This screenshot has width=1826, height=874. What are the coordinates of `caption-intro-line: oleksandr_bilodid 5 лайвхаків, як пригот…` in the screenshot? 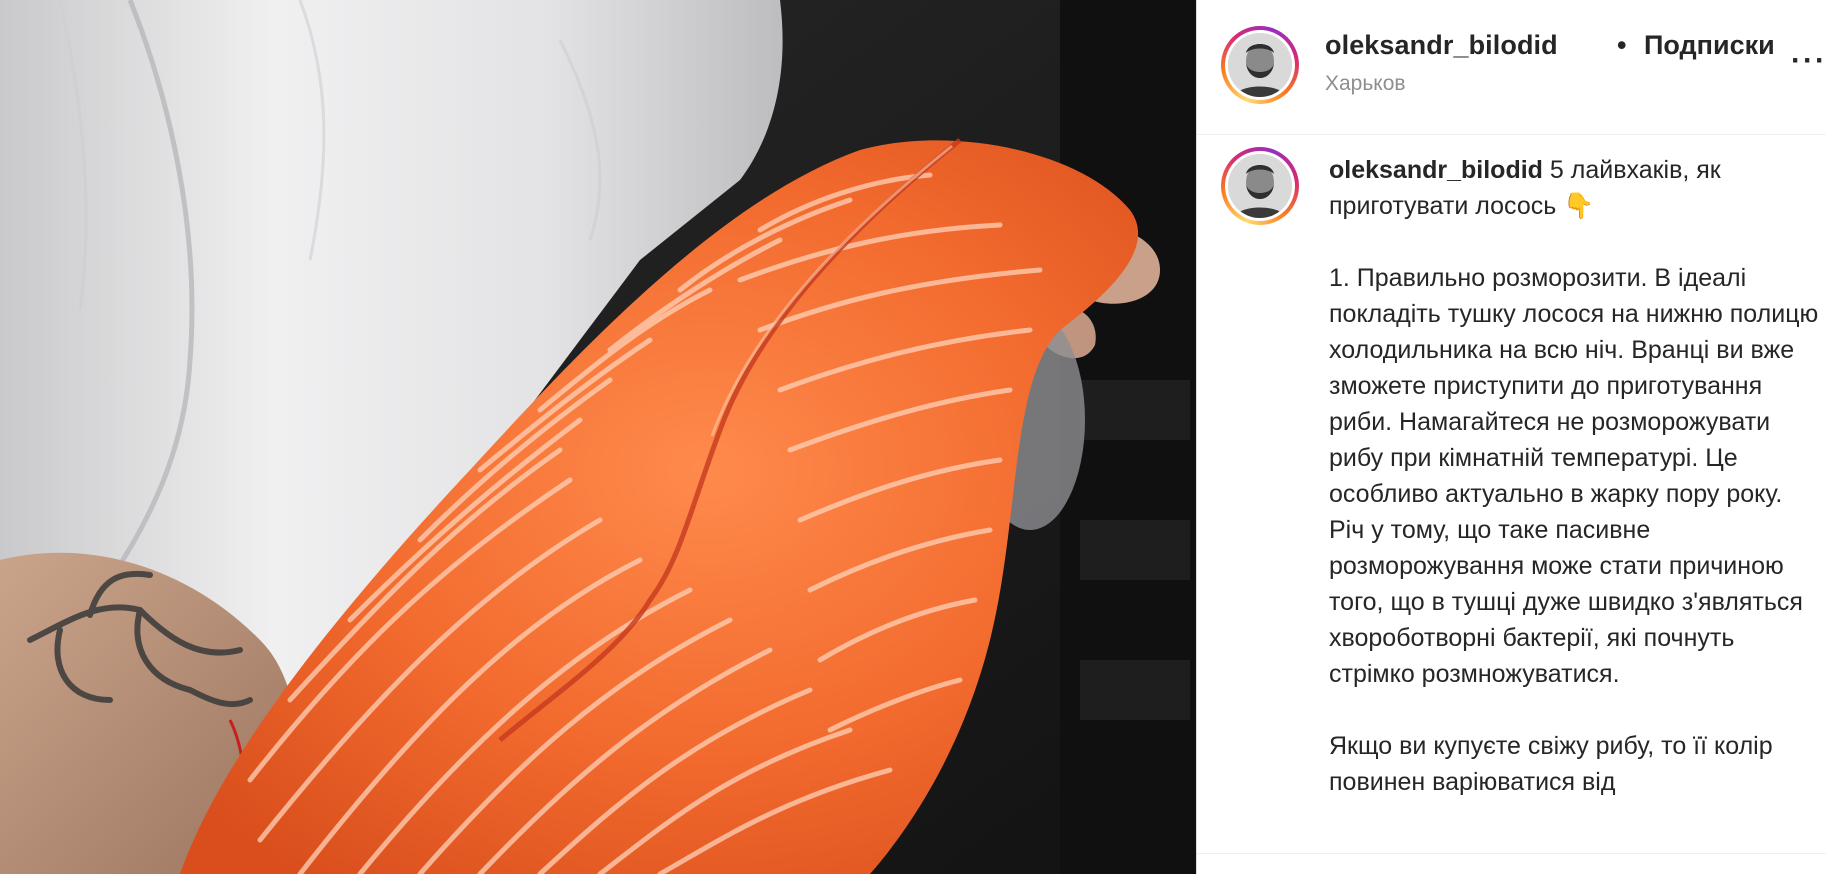 It's located at (1574, 188).